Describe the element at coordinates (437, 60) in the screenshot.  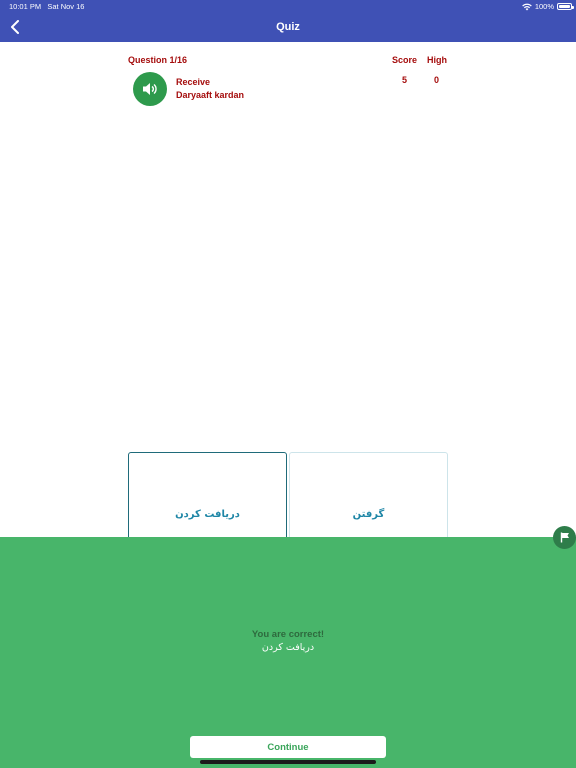
I see `high-score-label: High` at that location.